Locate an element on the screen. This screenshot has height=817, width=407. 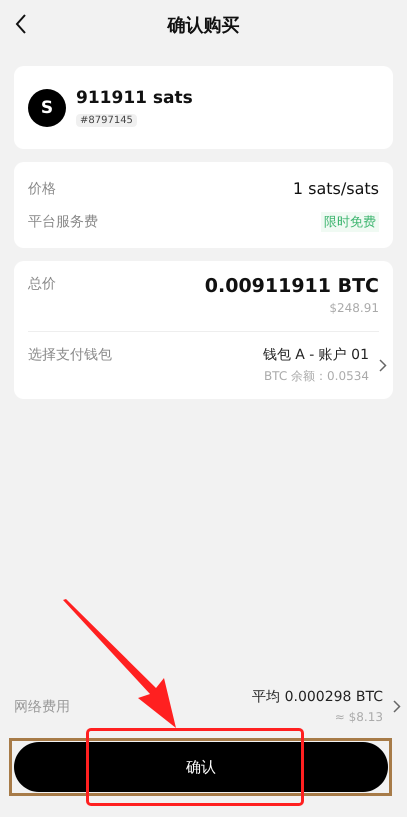
item-tag: #8797145 is located at coordinates (106, 120).